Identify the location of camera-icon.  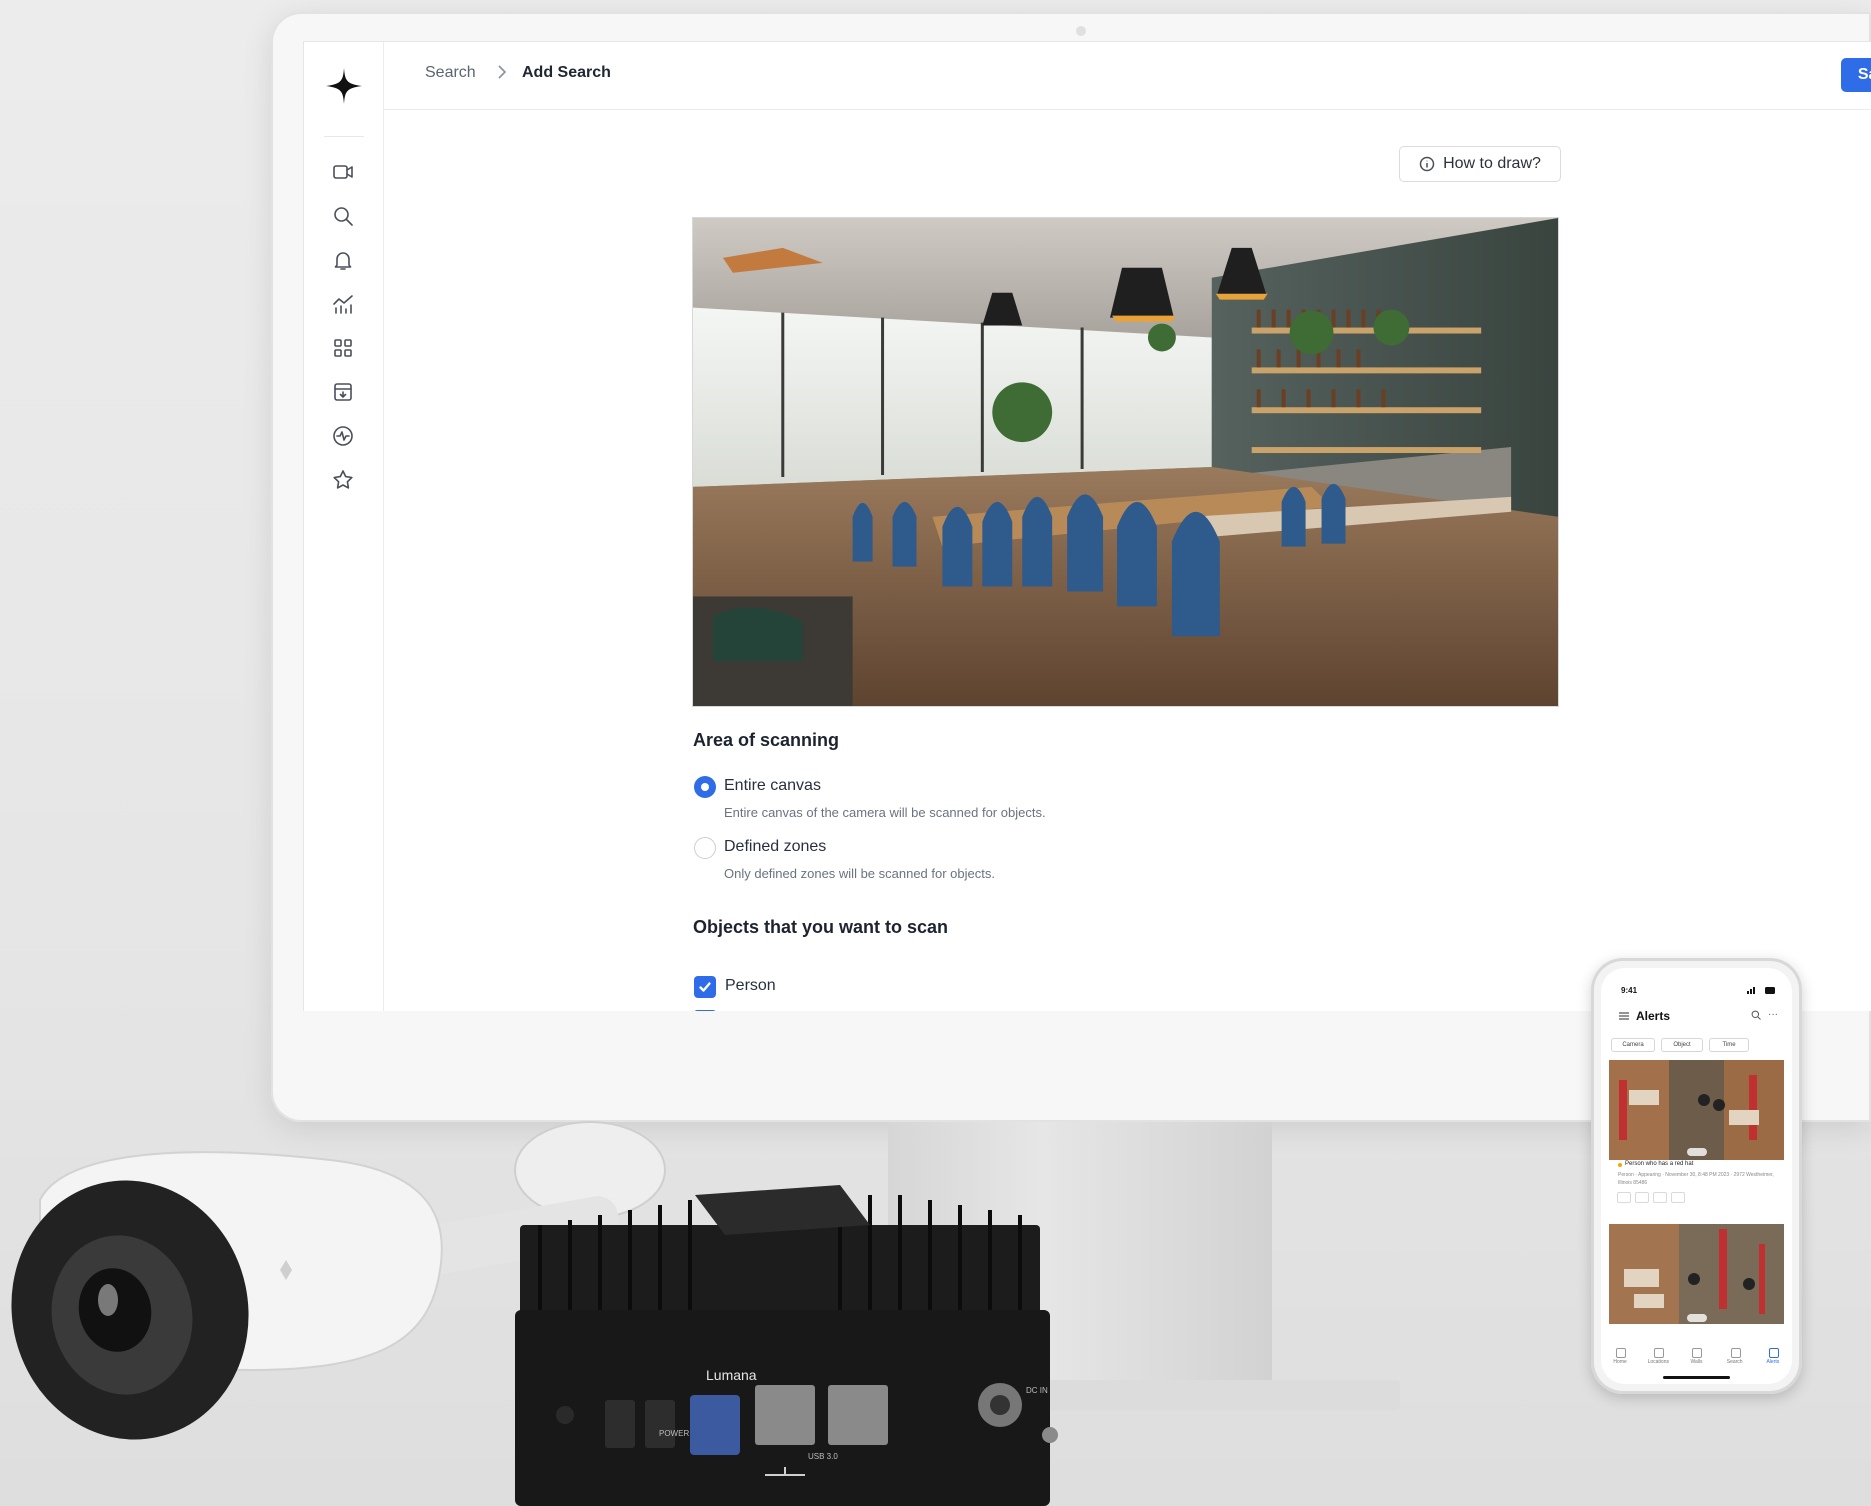
(1660, 1197).